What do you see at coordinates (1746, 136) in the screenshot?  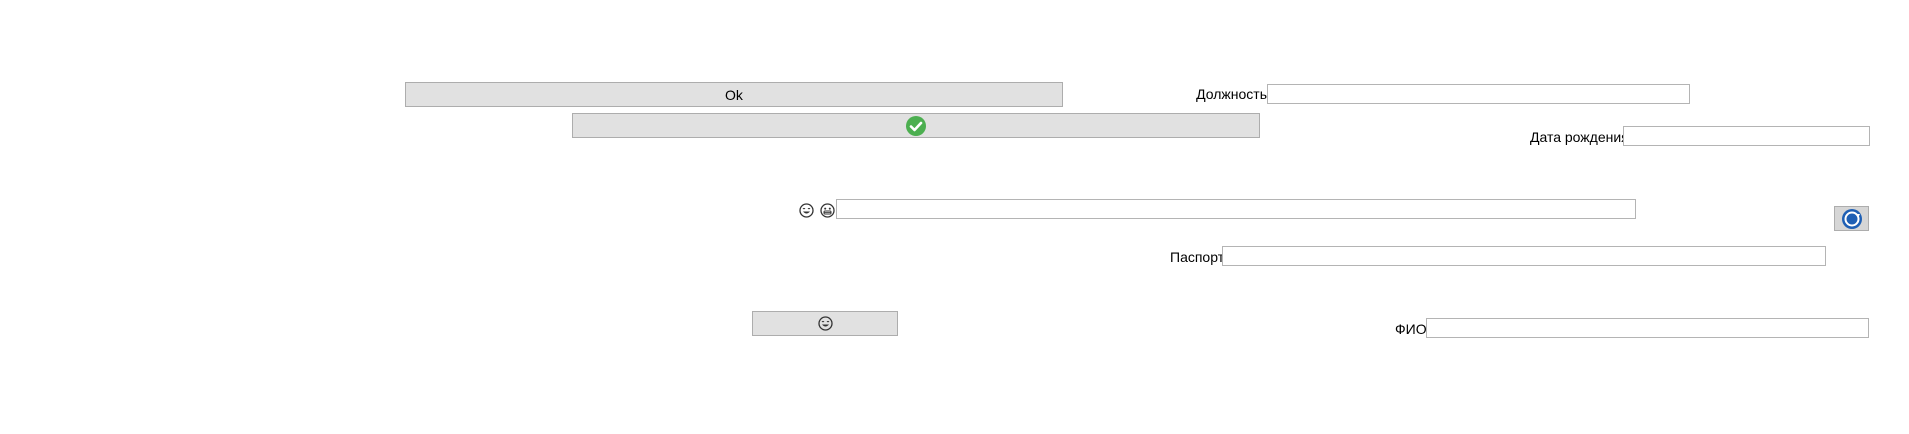 I see `birth-date-field` at bounding box center [1746, 136].